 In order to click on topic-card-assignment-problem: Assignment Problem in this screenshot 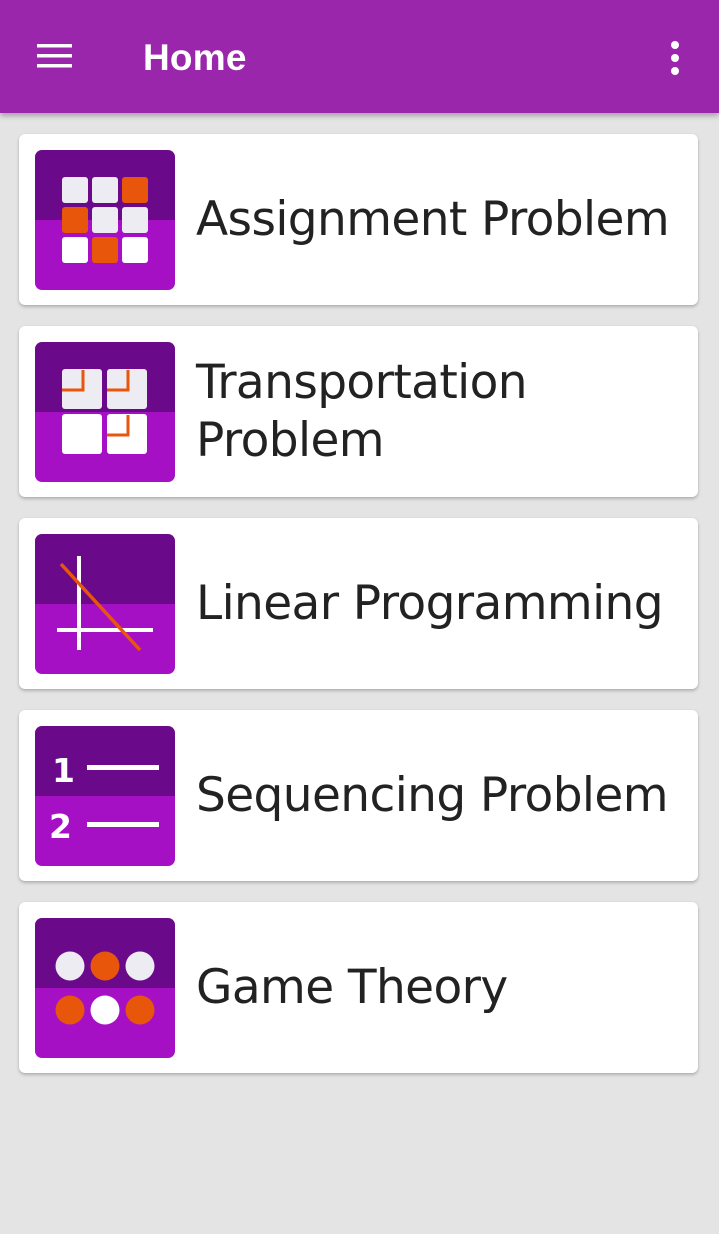, I will do `click(358, 219)`.